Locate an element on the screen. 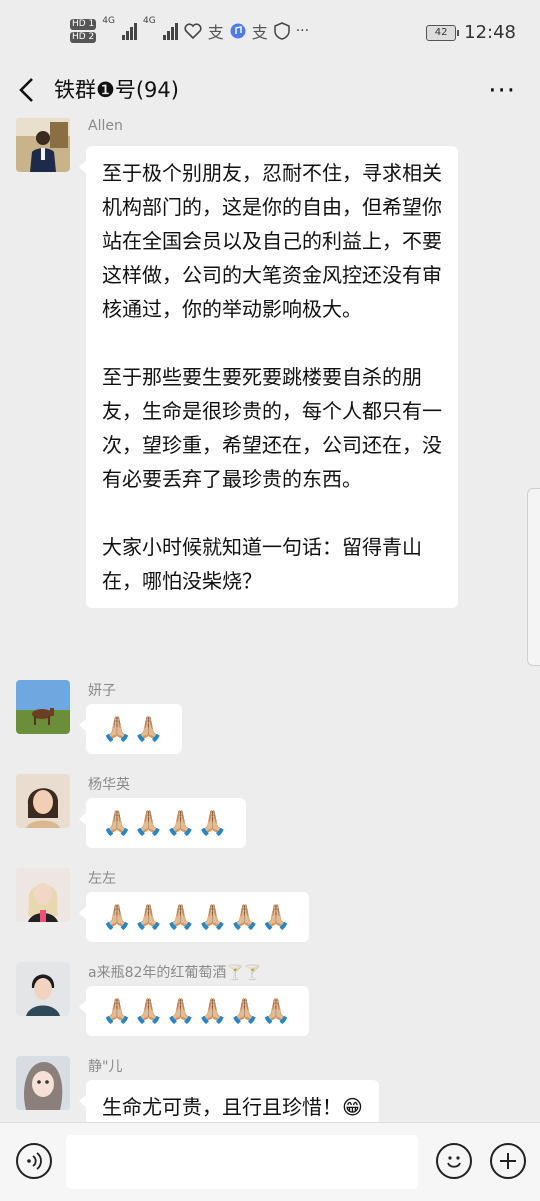 The image size is (540, 1201). sender-name: 左左 is located at coordinates (102, 879).